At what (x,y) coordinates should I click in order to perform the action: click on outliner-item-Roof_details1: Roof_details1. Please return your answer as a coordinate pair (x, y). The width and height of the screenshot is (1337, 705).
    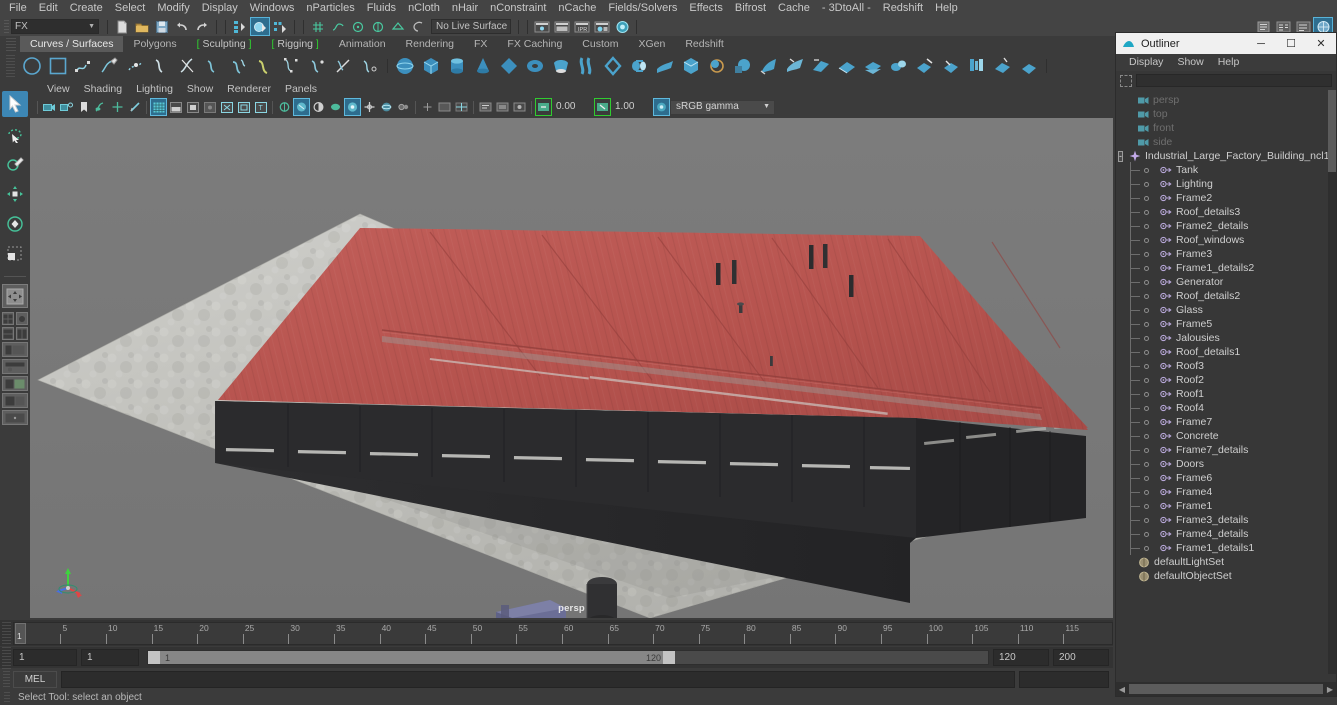
    Looking at the image, I should click on (1222, 351).